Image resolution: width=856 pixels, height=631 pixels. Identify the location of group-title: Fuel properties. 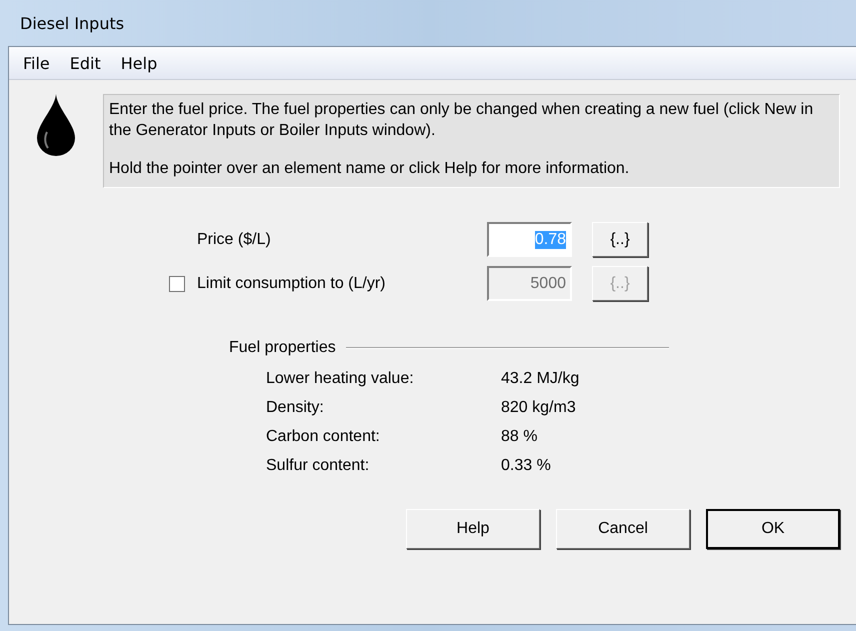
(282, 348).